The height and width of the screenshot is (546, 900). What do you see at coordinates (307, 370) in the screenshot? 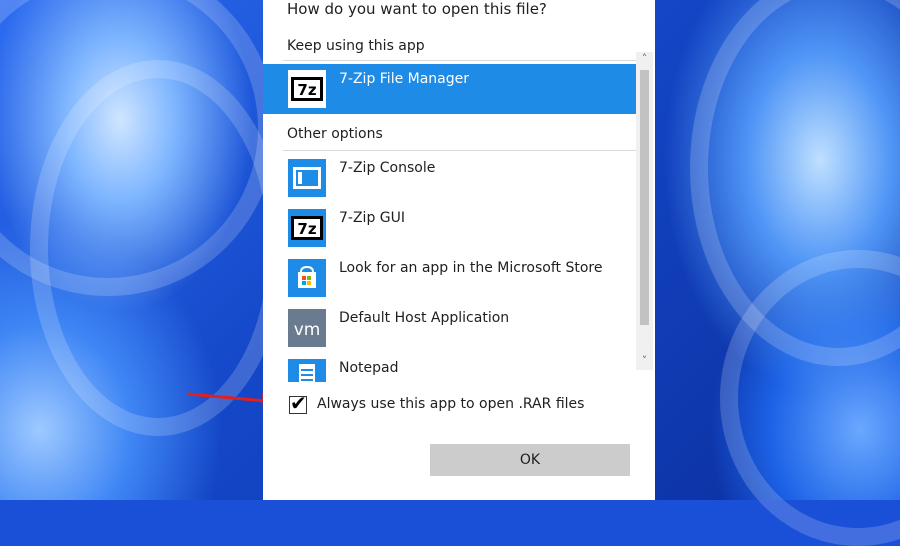
I see `notepad-icon` at bounding box center [307, 370].